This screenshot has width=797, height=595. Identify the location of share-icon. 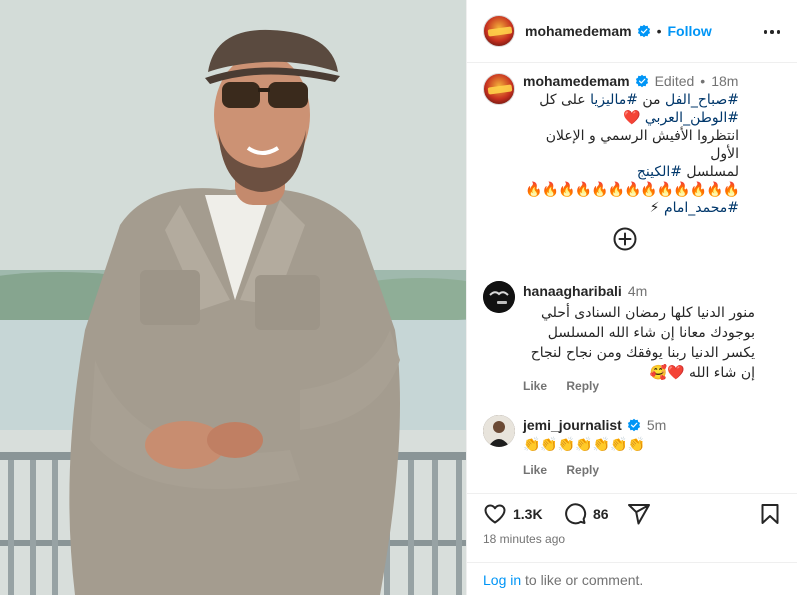
(639, 514).